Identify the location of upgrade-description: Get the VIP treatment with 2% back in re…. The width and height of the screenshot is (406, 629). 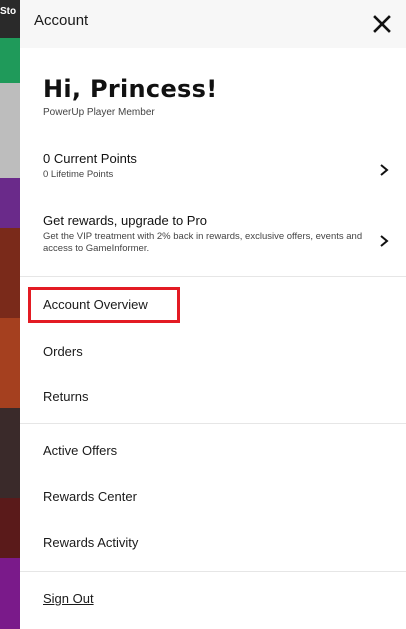
(203, 242).